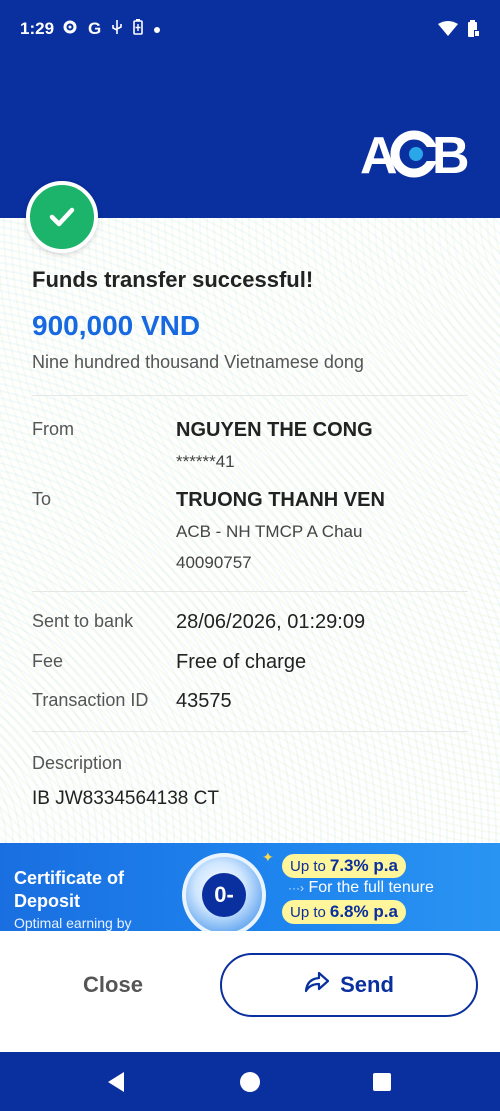 This screenshot has width=500, height=1111. I want to click on description-label: Description, so click(77, 763).